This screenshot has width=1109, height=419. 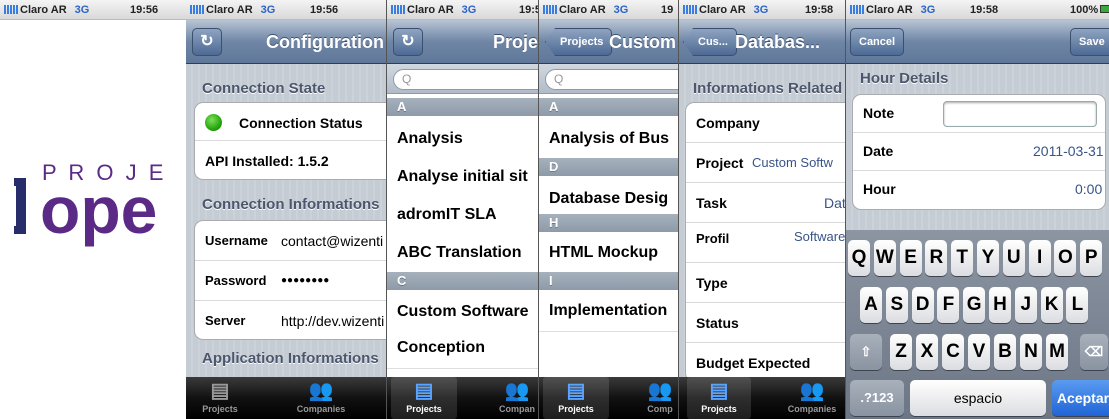 What do you see at coordinates (291, 204) in the screenshot?
I see `section-connection-info: Connection Informations` at bounding box center [291, 204].